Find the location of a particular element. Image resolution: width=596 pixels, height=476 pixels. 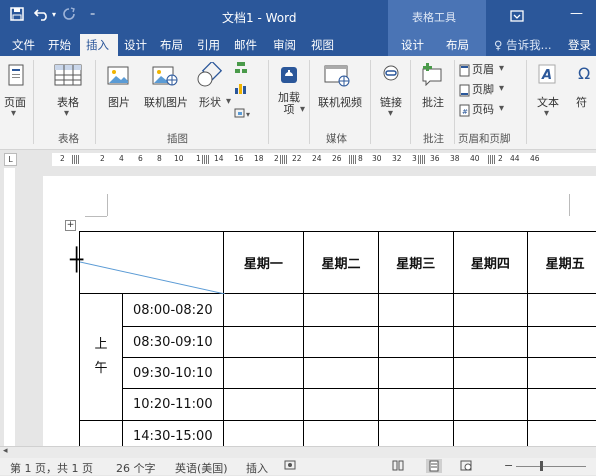

shapes-button: 形状 is located at coordinates (210, 102).